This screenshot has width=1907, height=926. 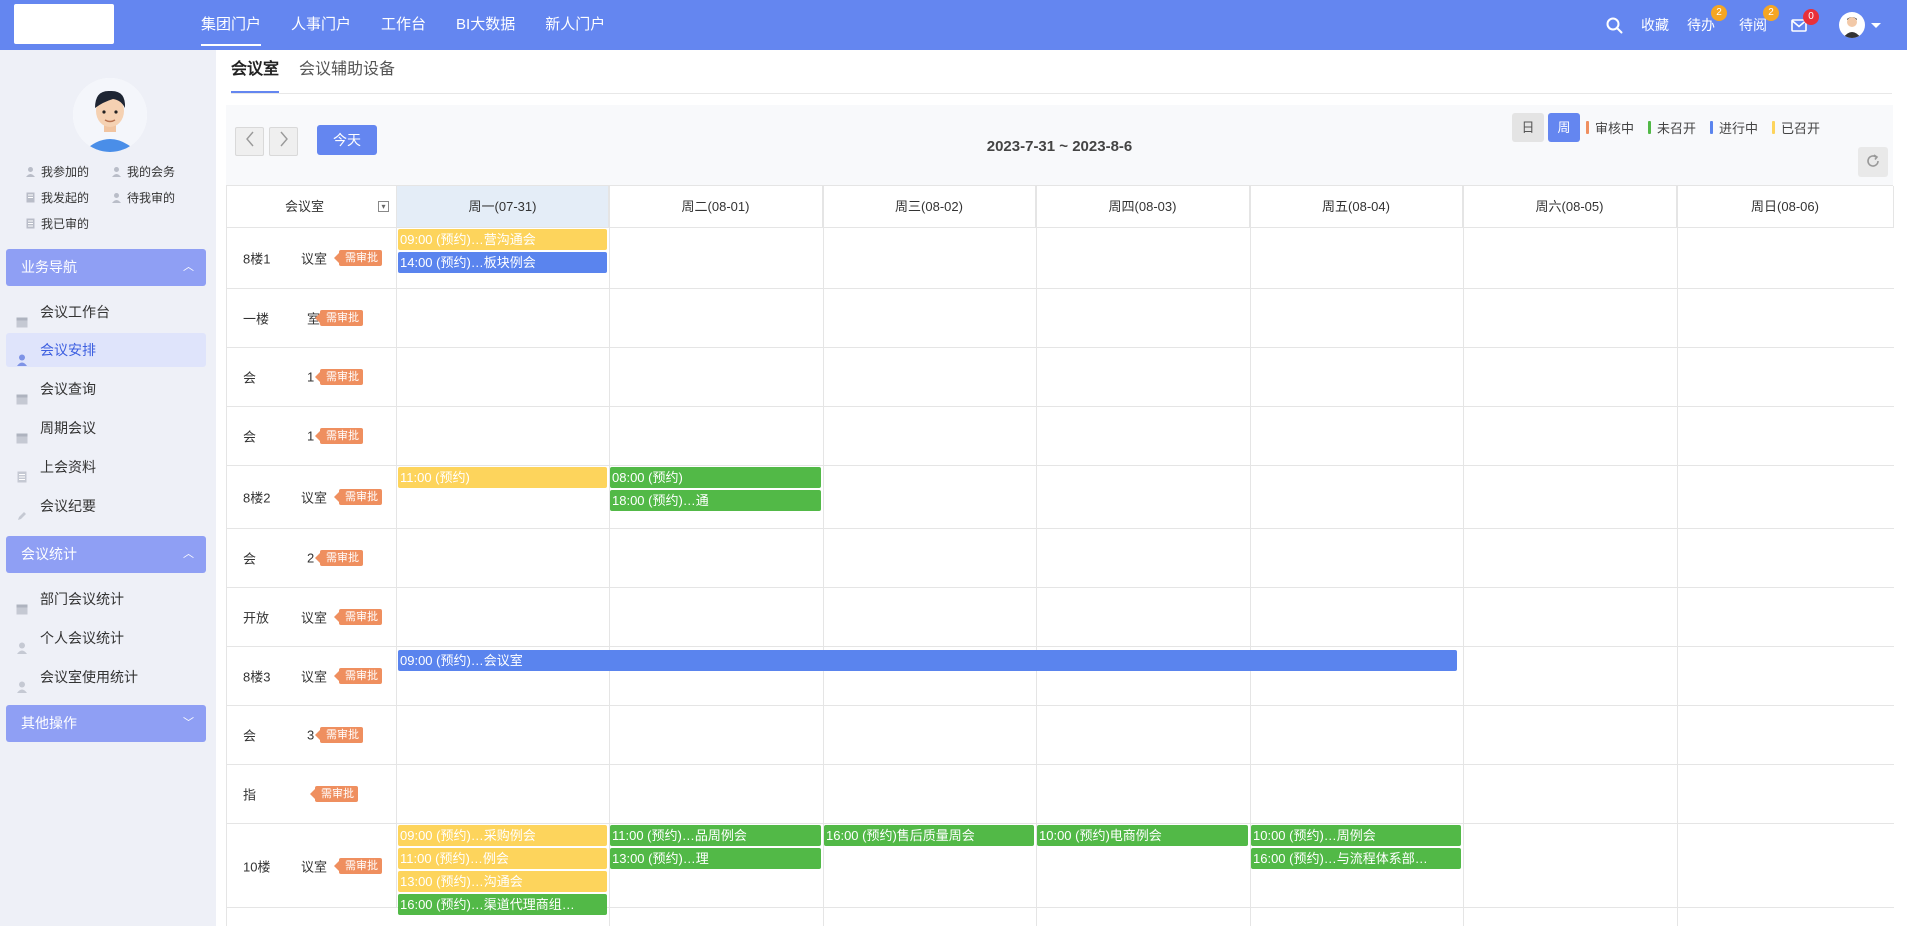 What do you see at coordinates (22, 510) in the screenshot?
I see `pencil-icon` at bounding box center [22, 510].